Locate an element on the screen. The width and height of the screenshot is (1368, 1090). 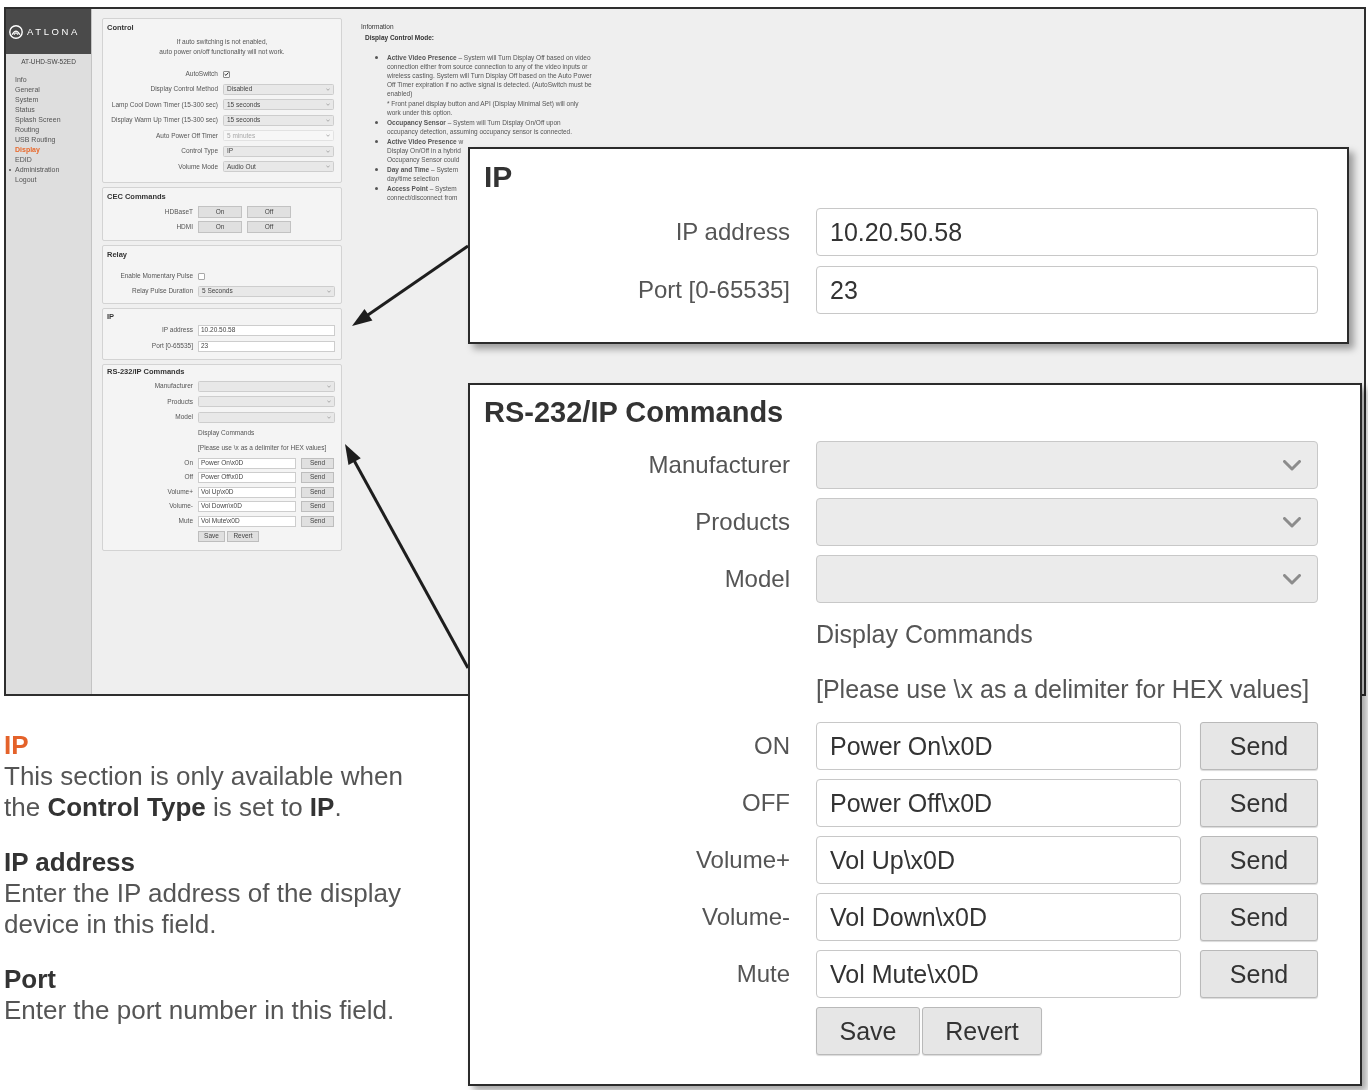
term-heading: IP address is located at coordinates (70, 862).